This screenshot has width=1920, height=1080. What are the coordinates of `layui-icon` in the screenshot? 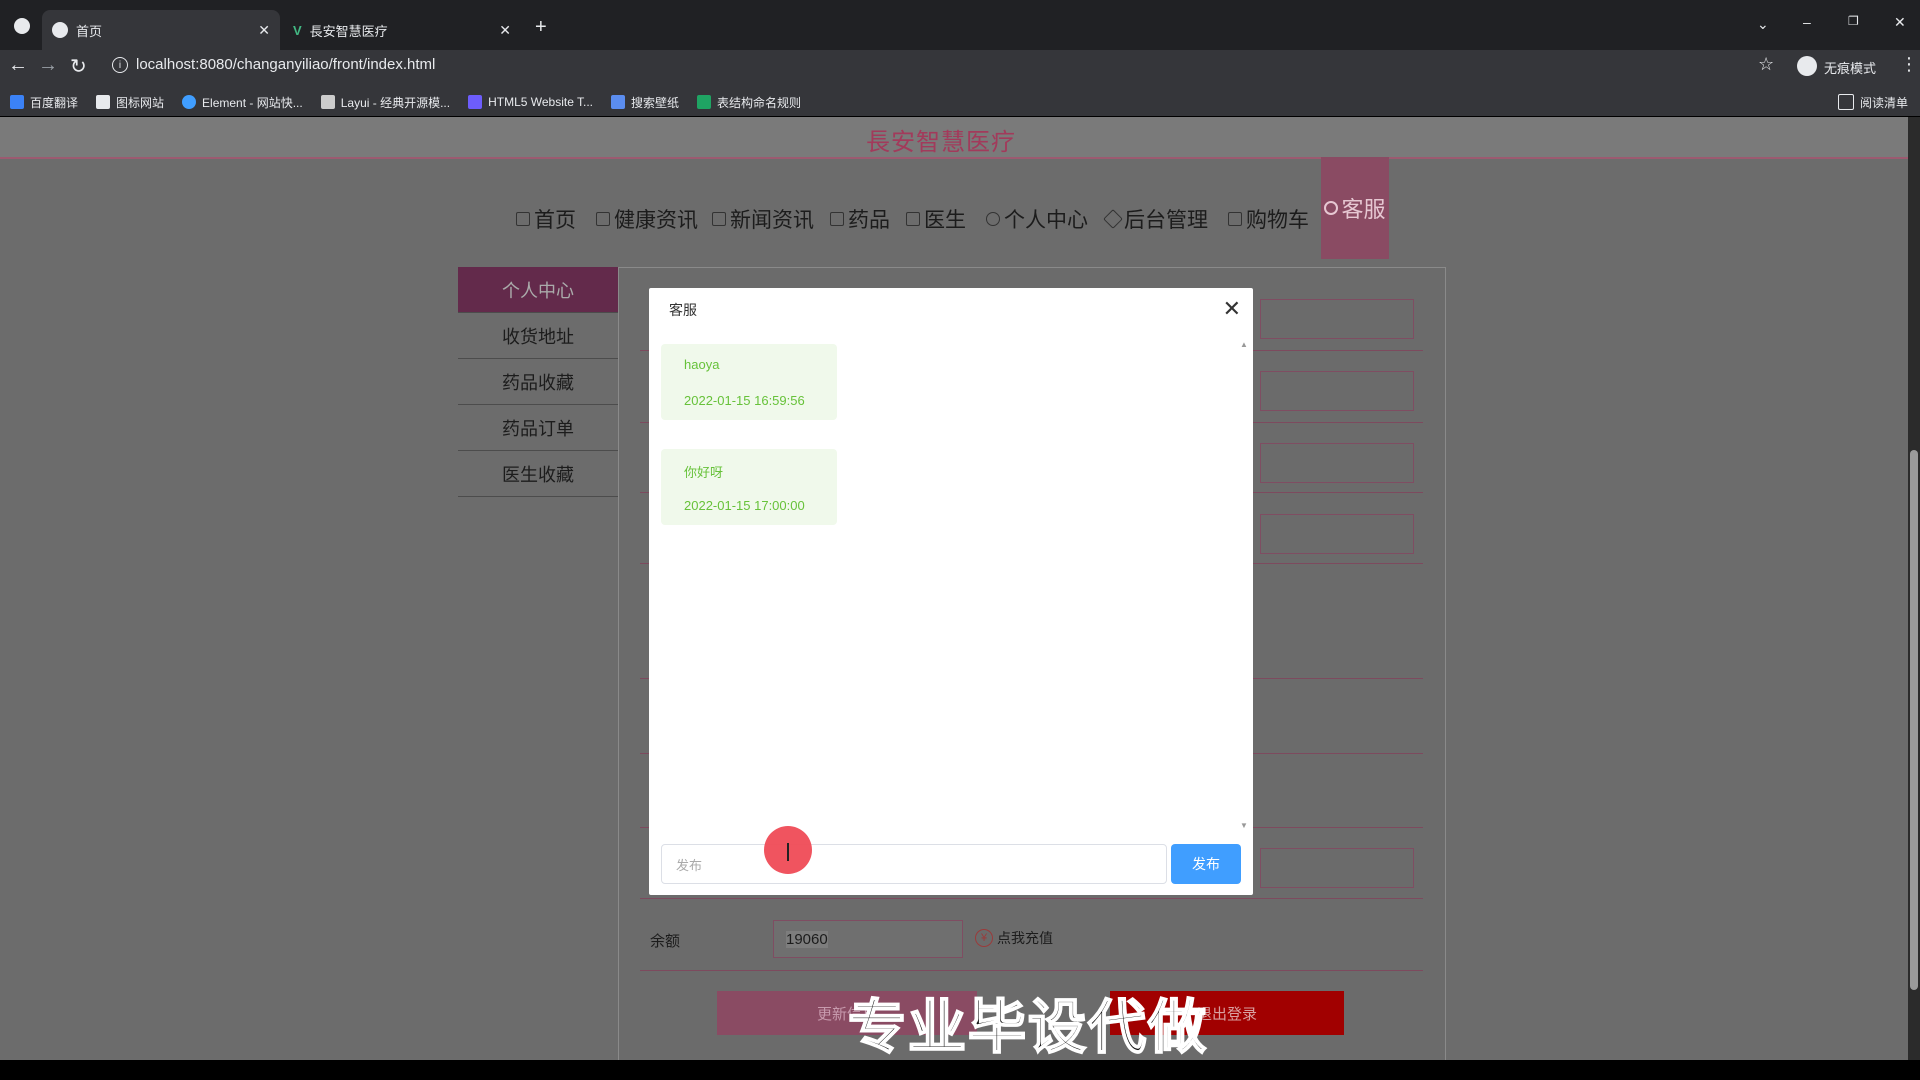 It's located at (327, 102).